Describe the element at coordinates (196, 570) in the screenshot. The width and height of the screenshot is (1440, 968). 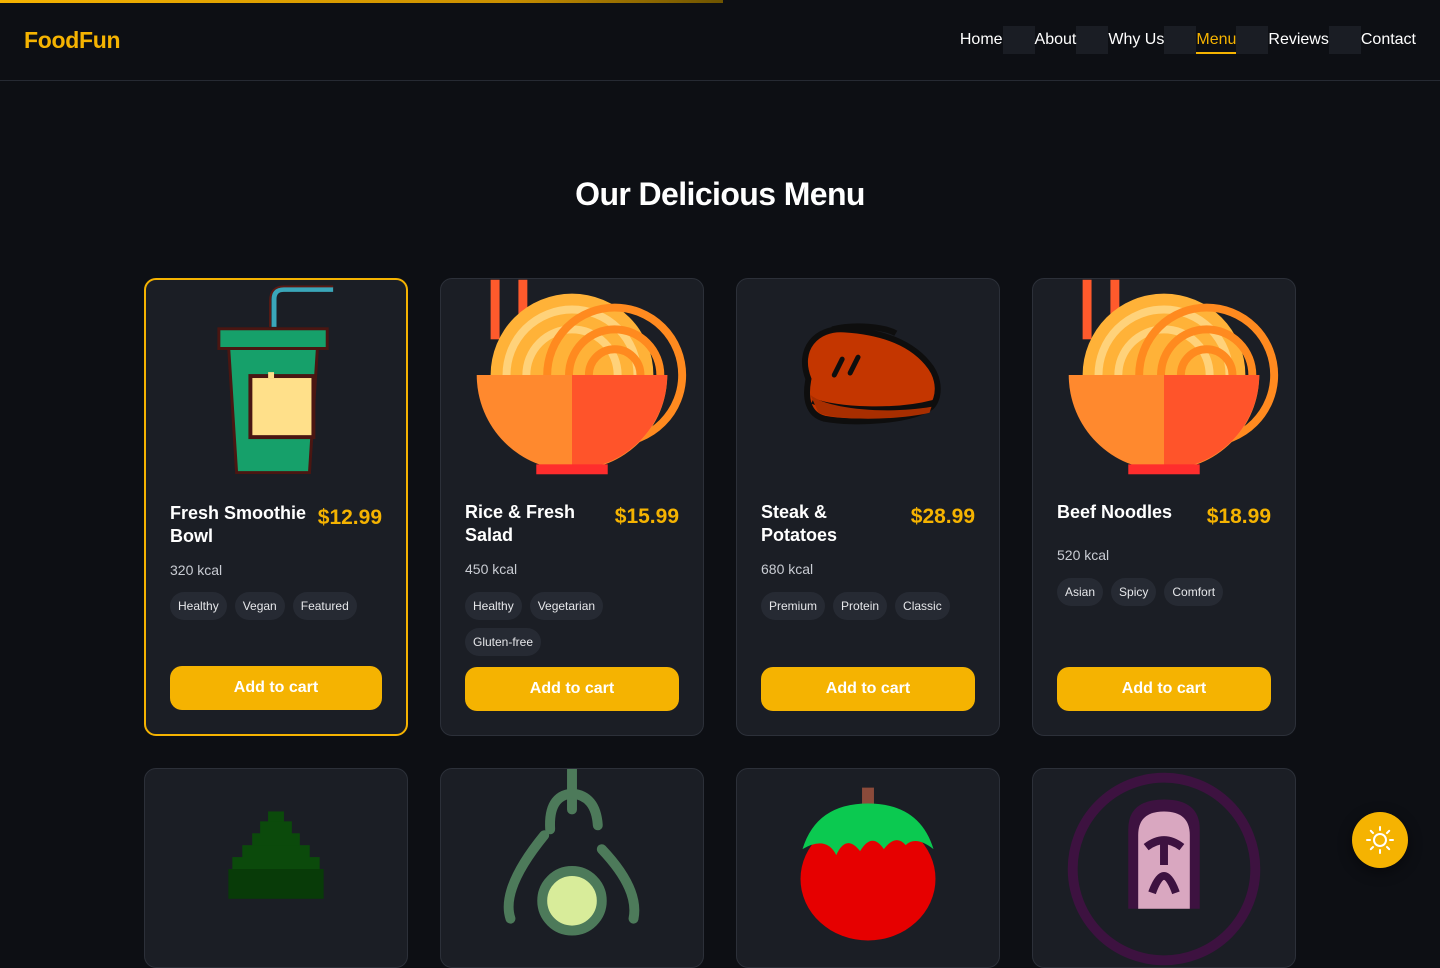
I see `item-kcal: 320 kcal` at that location.